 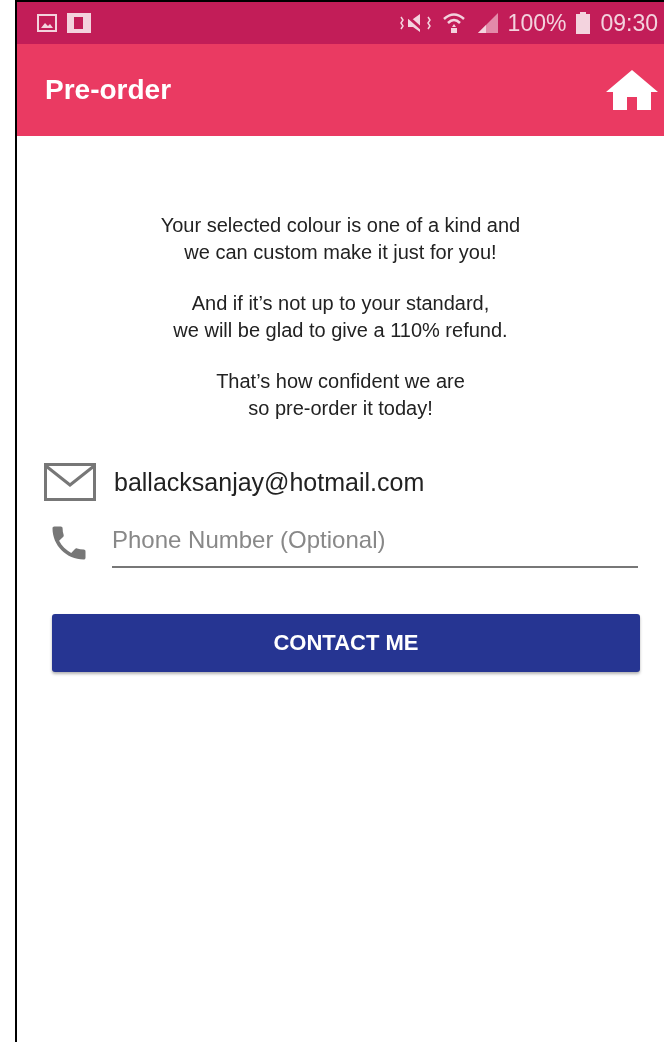 What do you see at coordinates (79, 23) in the screenshot?
I see `square-icon` at bounding box center [79, 23].